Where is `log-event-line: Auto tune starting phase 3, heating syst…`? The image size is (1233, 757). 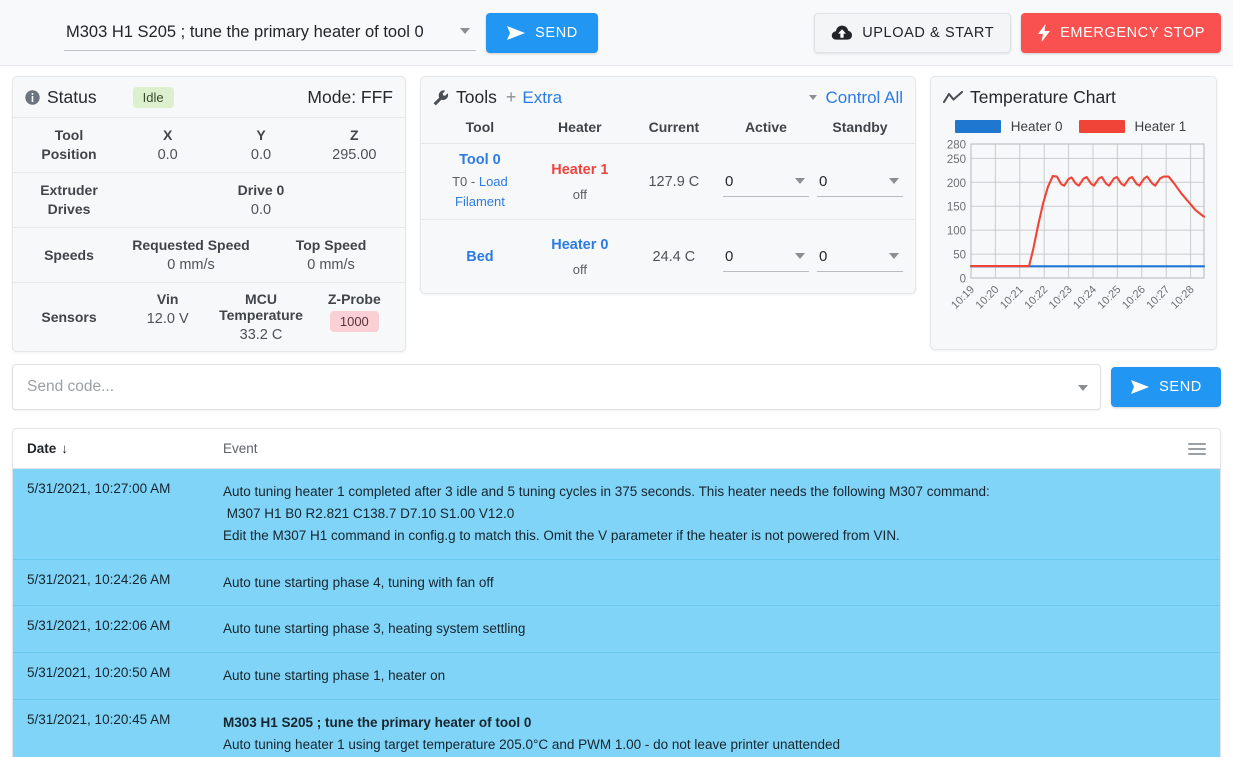
log-event-line: Auto tune starting phase 3, heating syst… is located at coordinates (374, 629).